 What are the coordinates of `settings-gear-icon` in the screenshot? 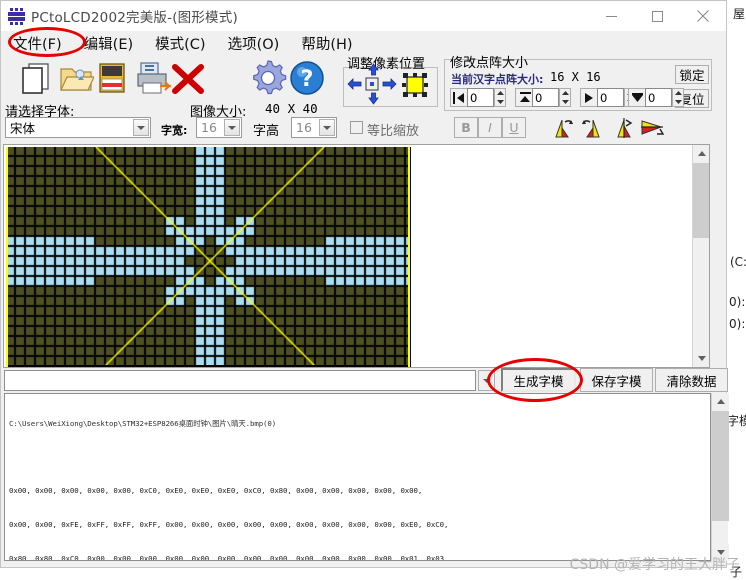 It's located at (268, 80).